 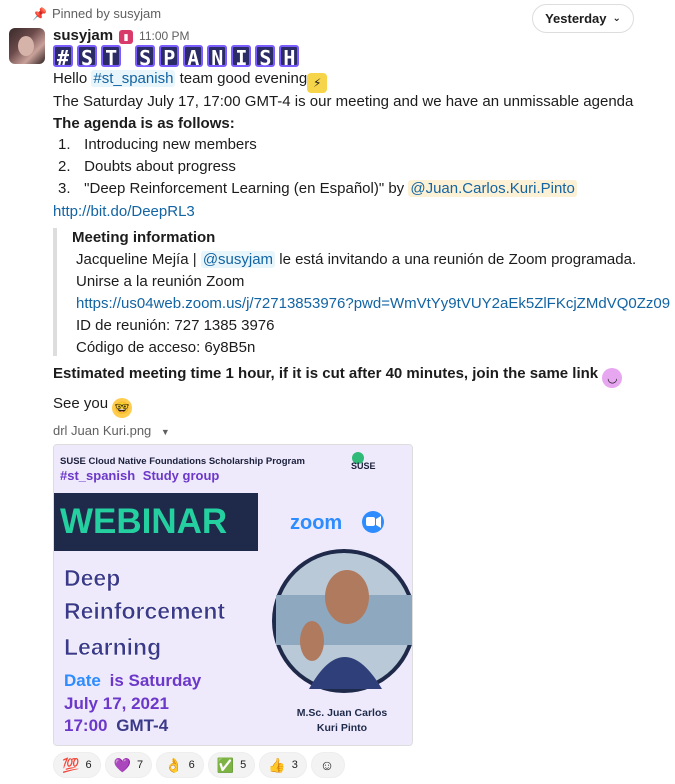 I want to click on reaction-pill: 💯 6, so click(x=77, y=765).